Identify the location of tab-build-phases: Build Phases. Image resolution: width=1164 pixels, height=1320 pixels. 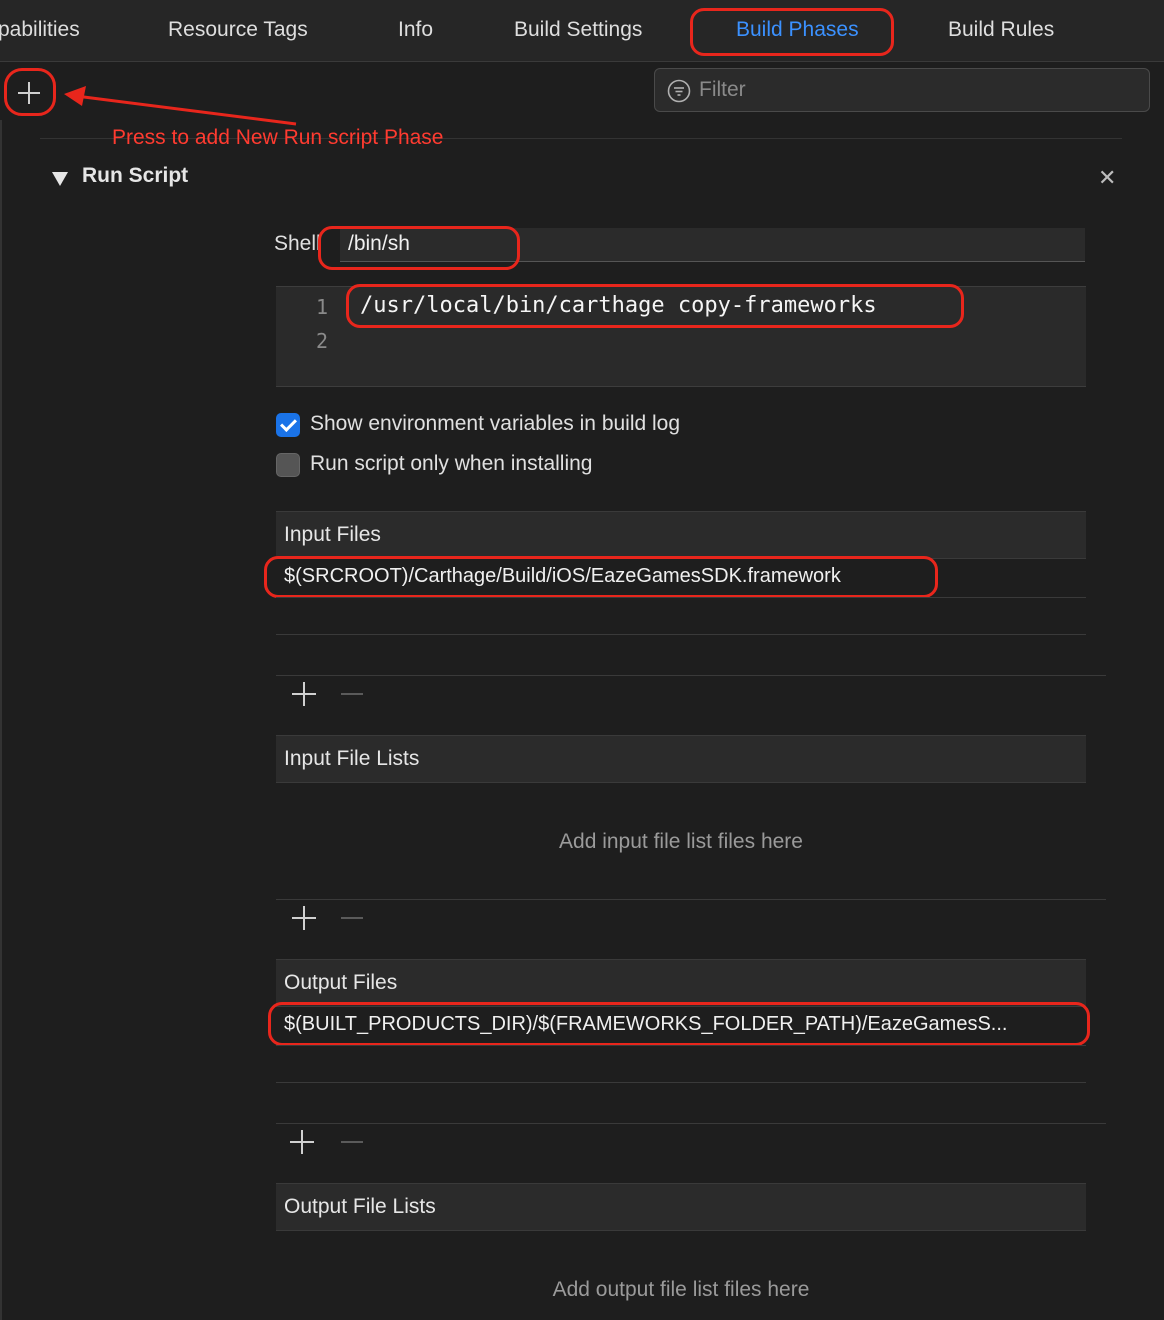
(797, 30).